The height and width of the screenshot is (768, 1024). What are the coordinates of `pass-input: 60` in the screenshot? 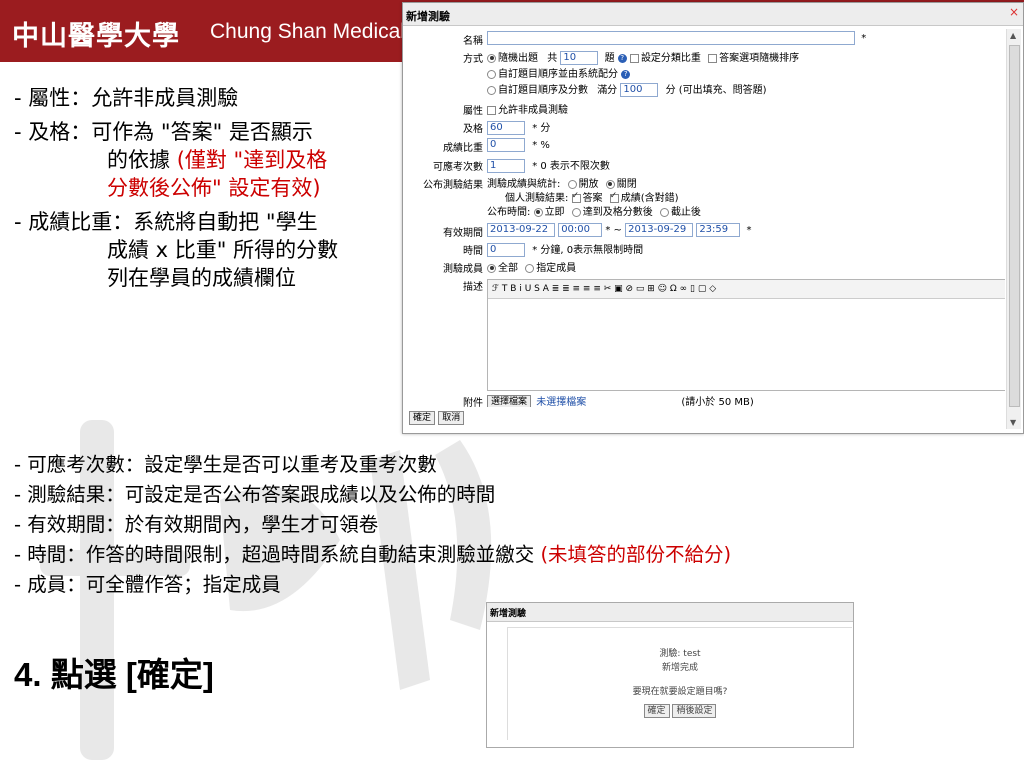 It's located at (506, 128).